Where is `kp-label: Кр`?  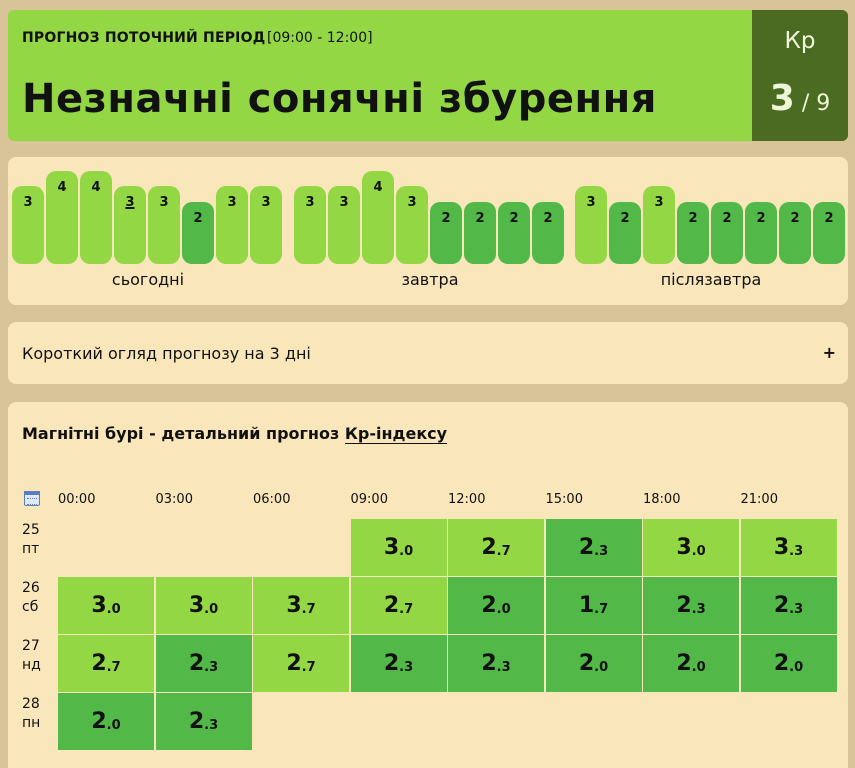 kp-label: Кр is located at coordinates (800, 41).